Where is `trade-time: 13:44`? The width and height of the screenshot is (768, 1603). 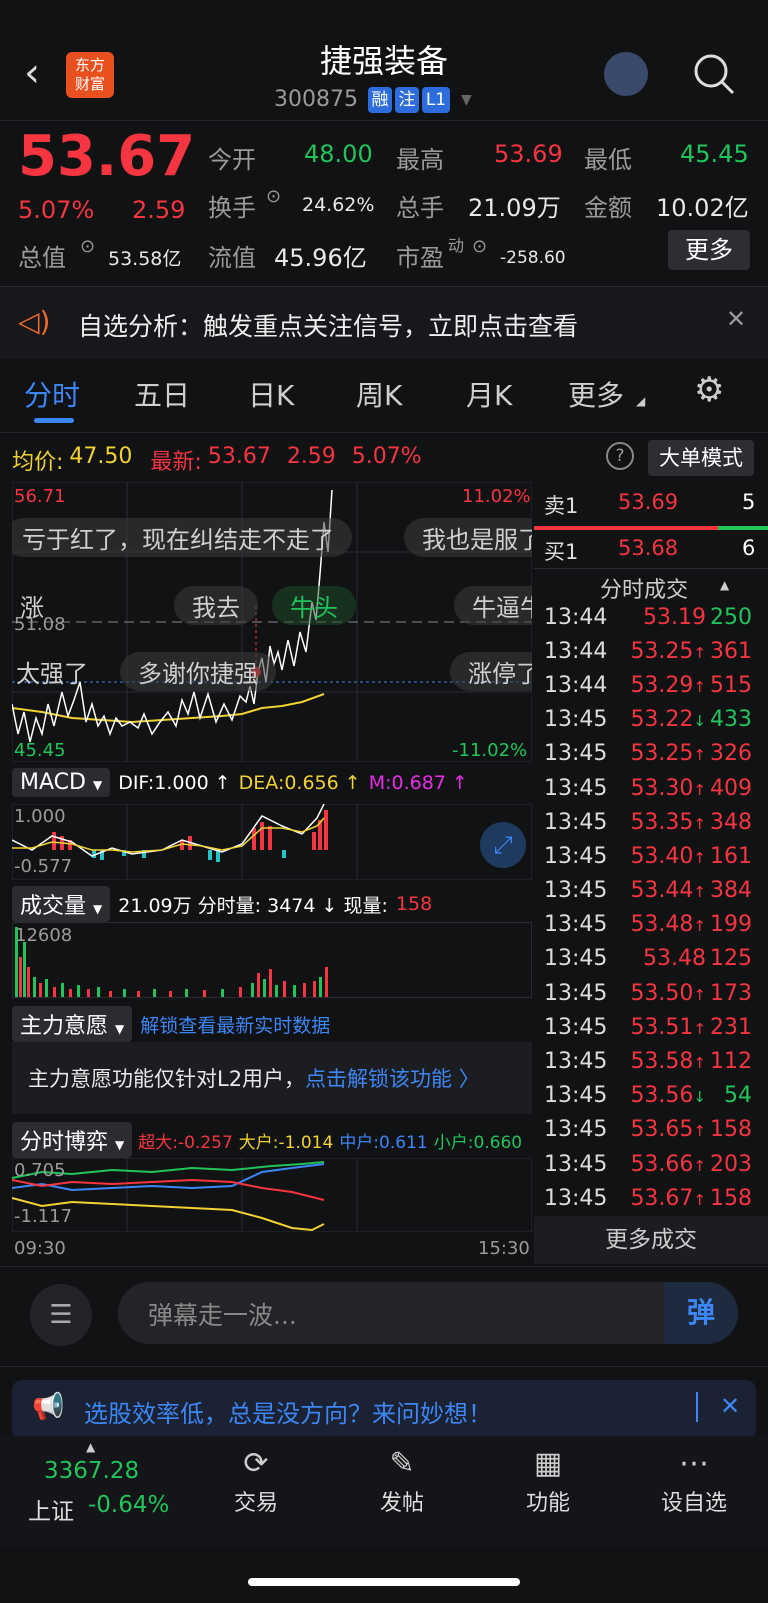
trade-time: 13:44 is located at coordinates (576, 651).